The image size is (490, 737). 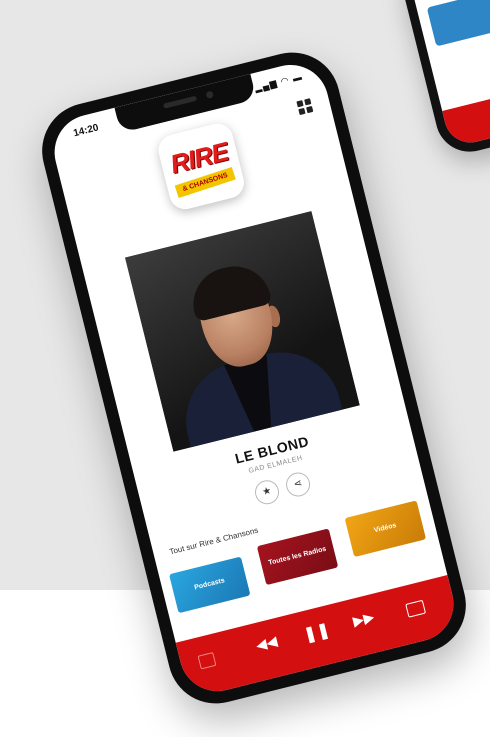 I want to click on pause-icon: ❚❚, so click(x=316, y=632).